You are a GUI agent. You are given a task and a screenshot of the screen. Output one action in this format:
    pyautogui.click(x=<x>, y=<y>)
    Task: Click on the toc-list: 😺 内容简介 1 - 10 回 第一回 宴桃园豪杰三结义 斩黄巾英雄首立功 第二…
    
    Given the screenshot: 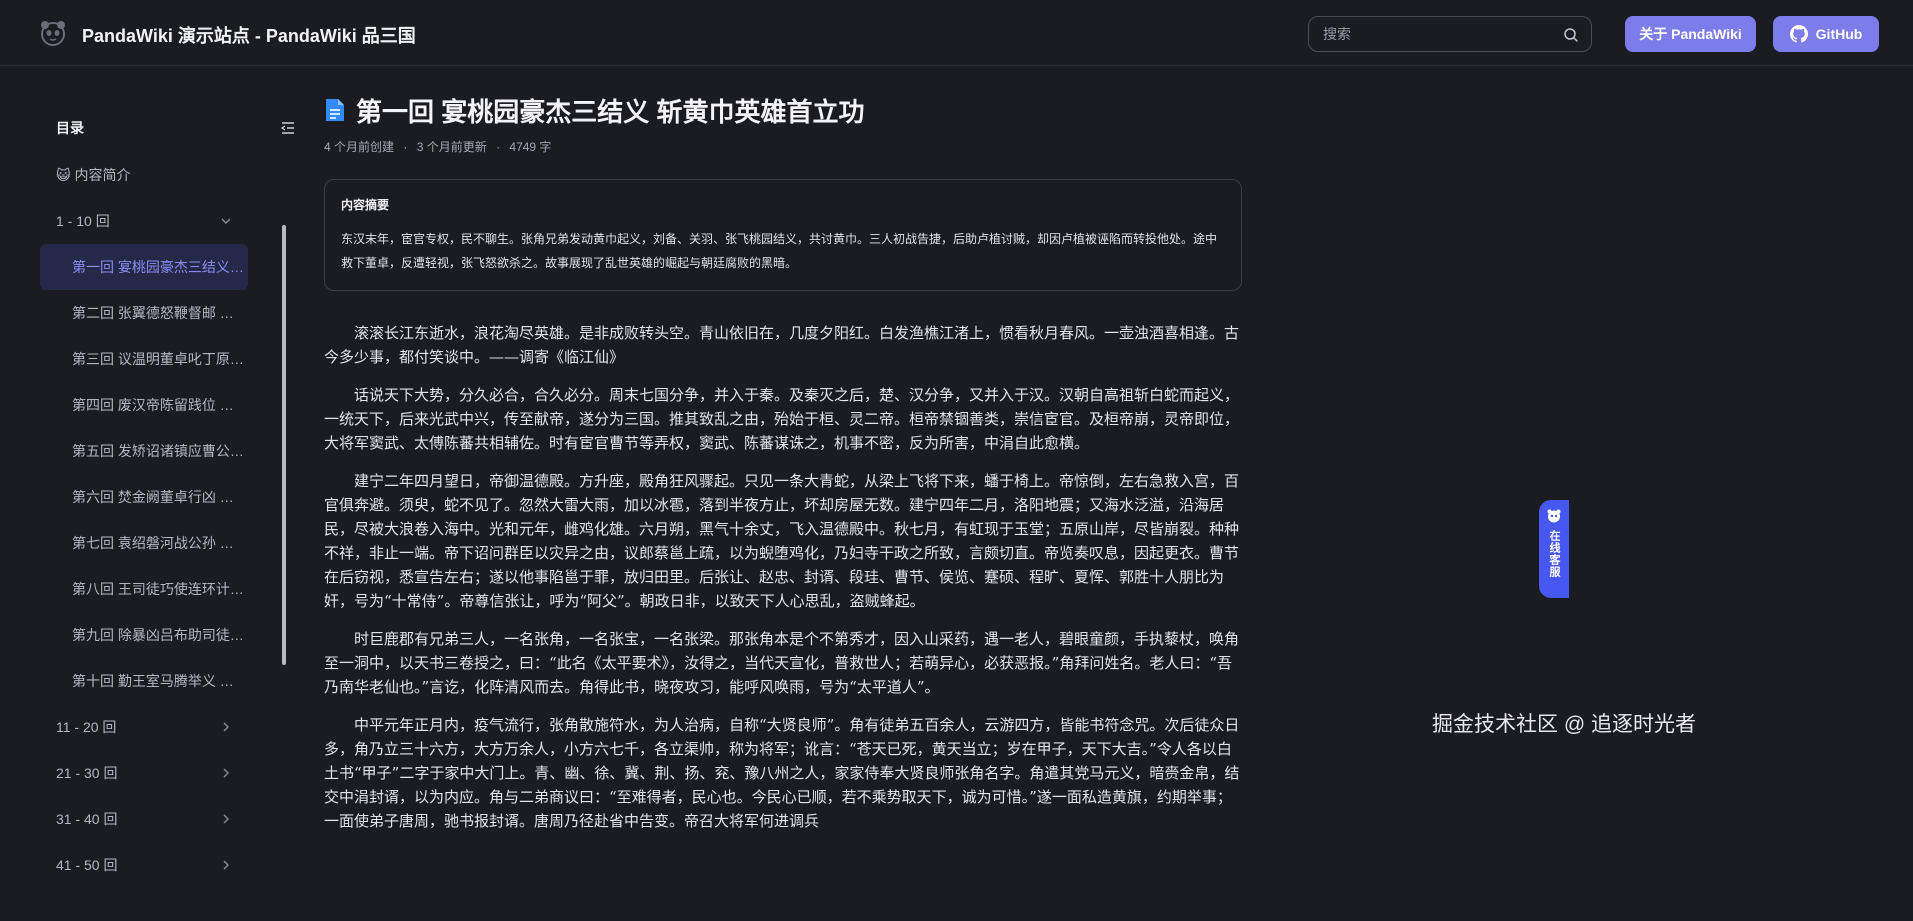 What is the action you would take?
    pyautogui.click(x=168, y=520)
    